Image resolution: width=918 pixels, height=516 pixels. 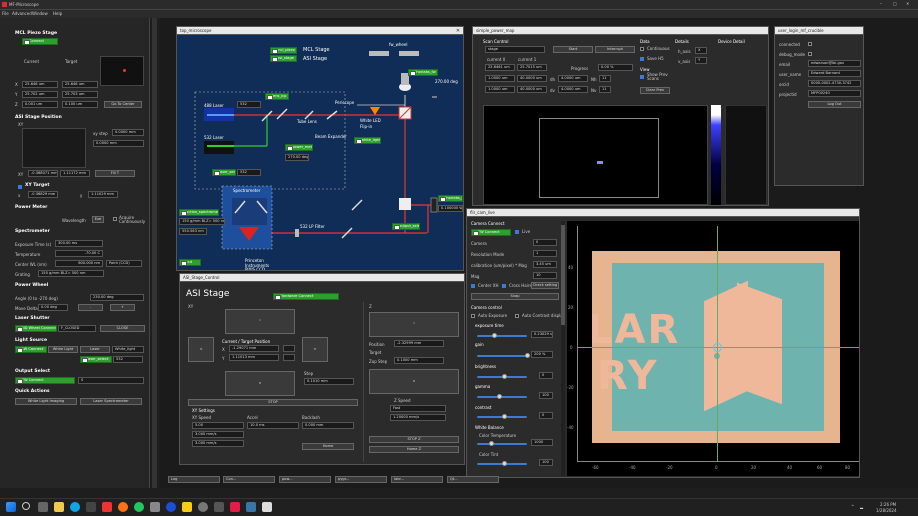 I want to click on wheel-angle-input: 230.00 deg, so click(x=117, y=297).